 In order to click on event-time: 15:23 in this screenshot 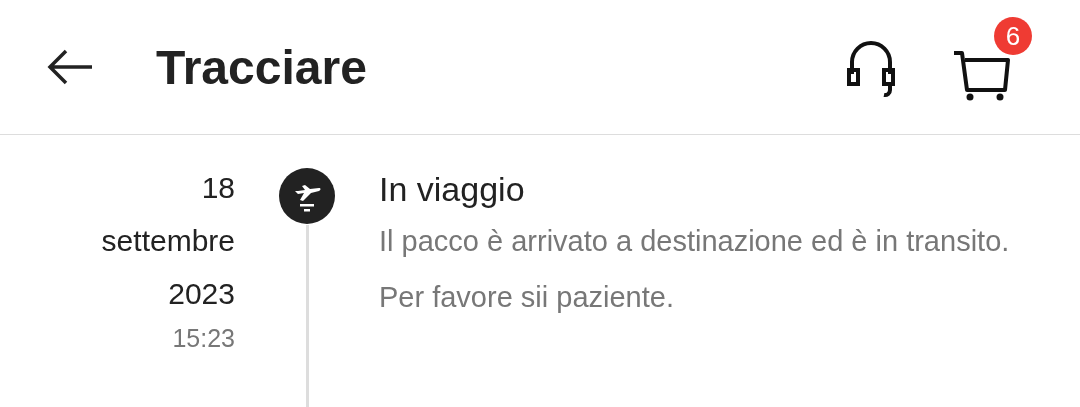, I will do `click(203, 338)`.